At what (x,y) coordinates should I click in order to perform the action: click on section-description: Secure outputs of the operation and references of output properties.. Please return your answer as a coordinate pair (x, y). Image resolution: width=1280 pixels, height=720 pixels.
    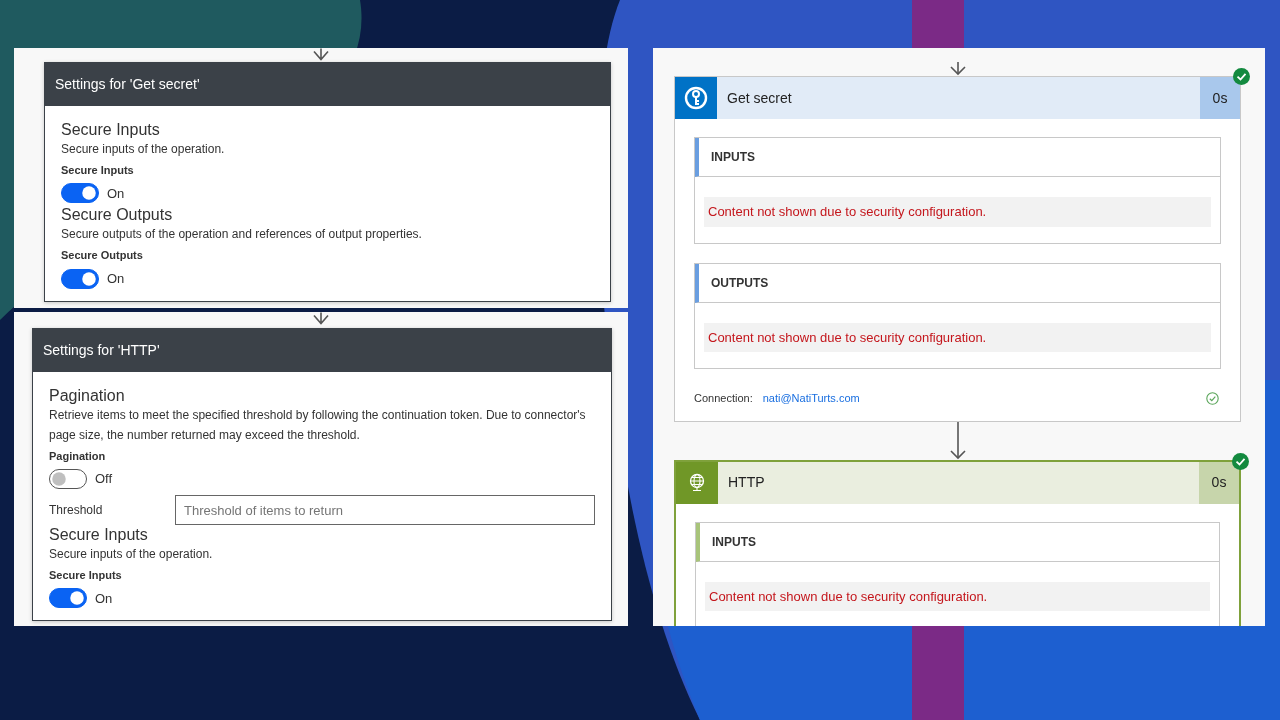
    Looking at the image, I should click on (242, 235).